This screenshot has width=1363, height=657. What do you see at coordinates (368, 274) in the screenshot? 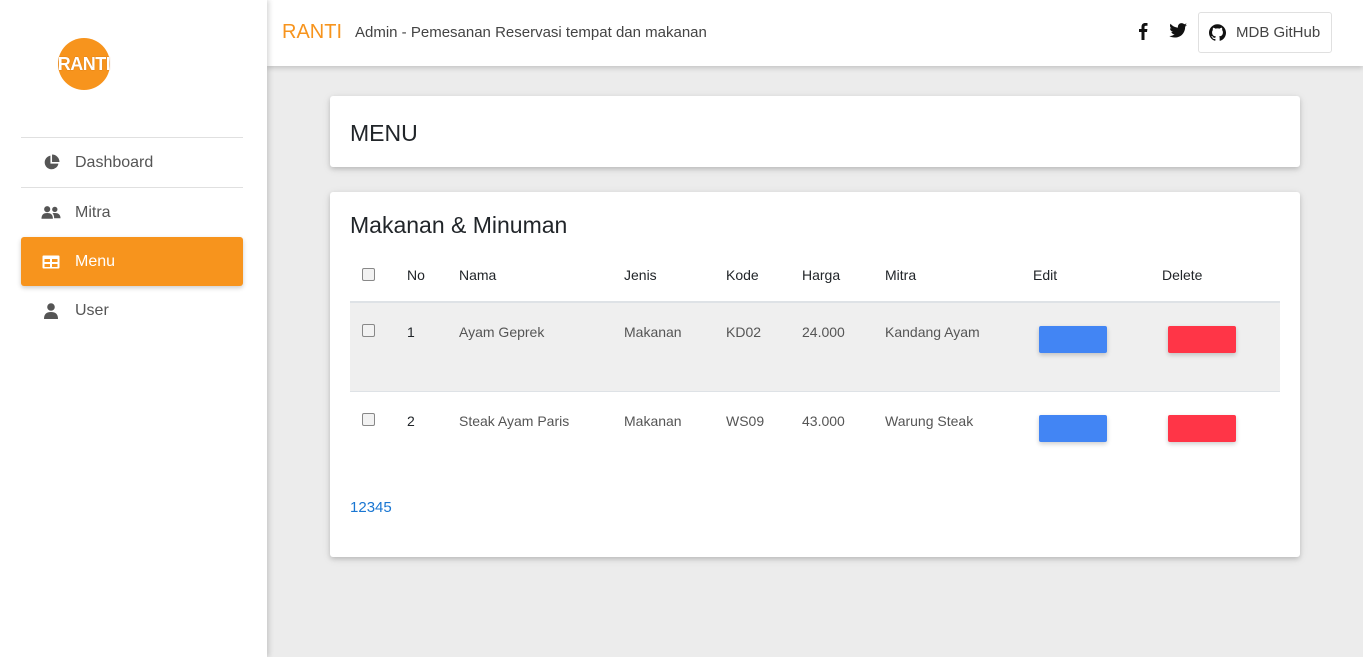
I see `select-all-checkbox` at bounding box center [368, 274].